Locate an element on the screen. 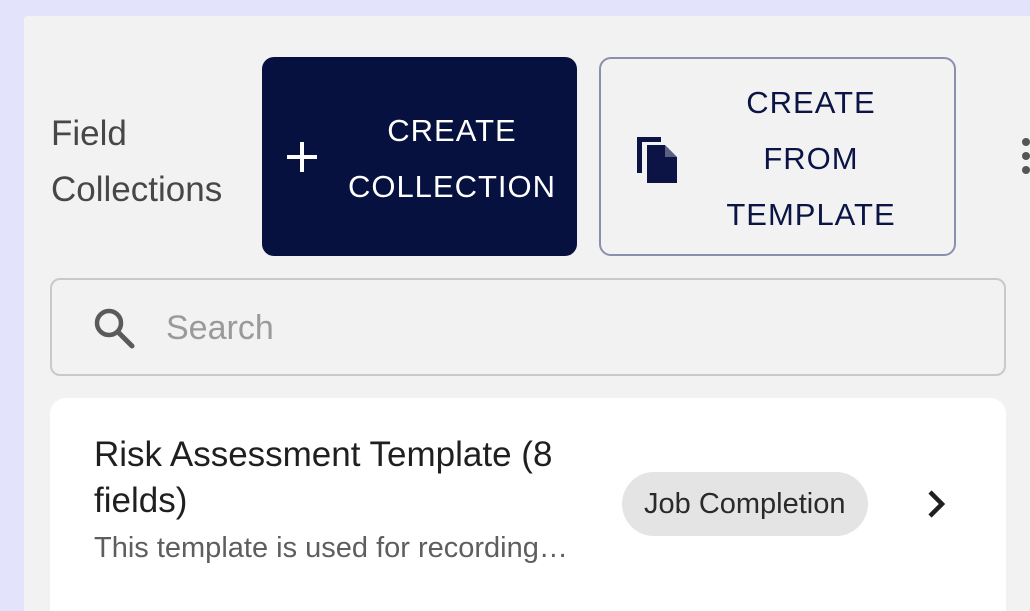 The image size is (1030, 611). create-from-template-button: CREATE FROM TEMPLATE is located at coordinates (777, 156).